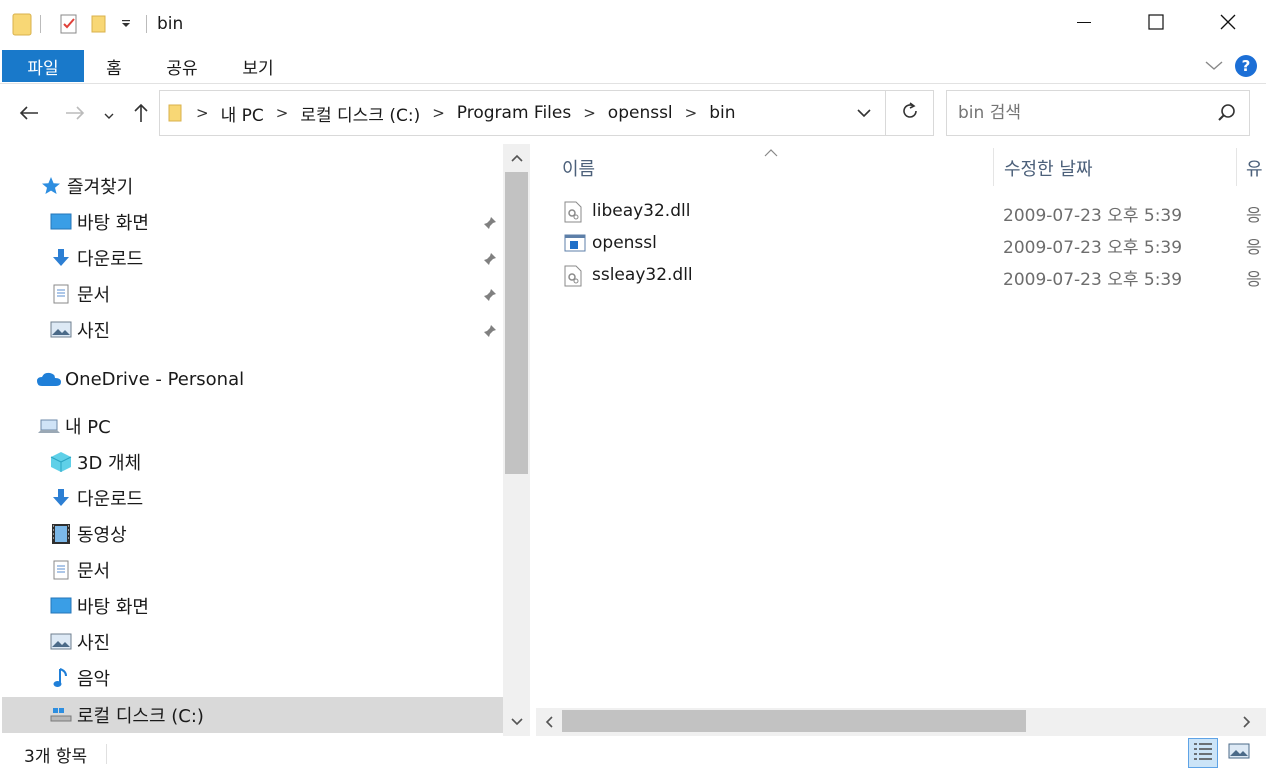 The image size is (1266, 772). What do you see at coordinates (1078, 113) in the screenshot?
I see `search-input` at bounding box center [1078, 113].